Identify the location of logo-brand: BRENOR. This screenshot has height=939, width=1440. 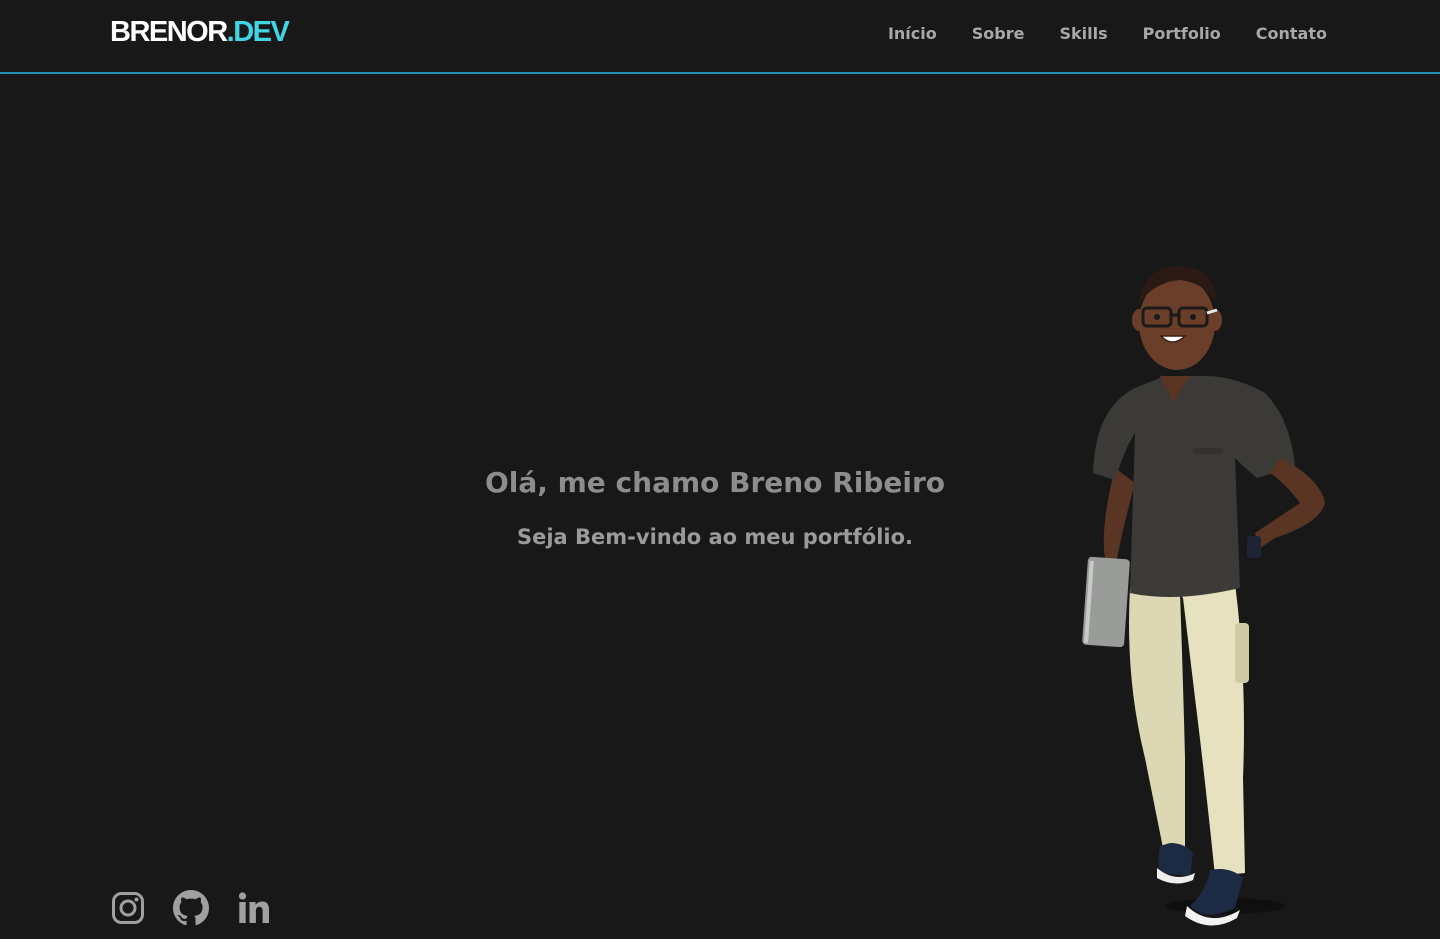
(169, 32).